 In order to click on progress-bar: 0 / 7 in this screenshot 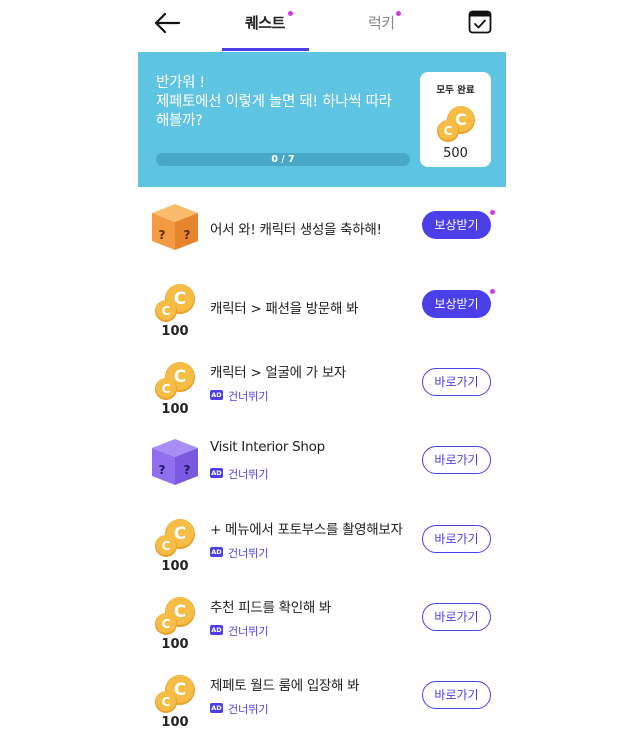, I will do `click(283, 159)`.